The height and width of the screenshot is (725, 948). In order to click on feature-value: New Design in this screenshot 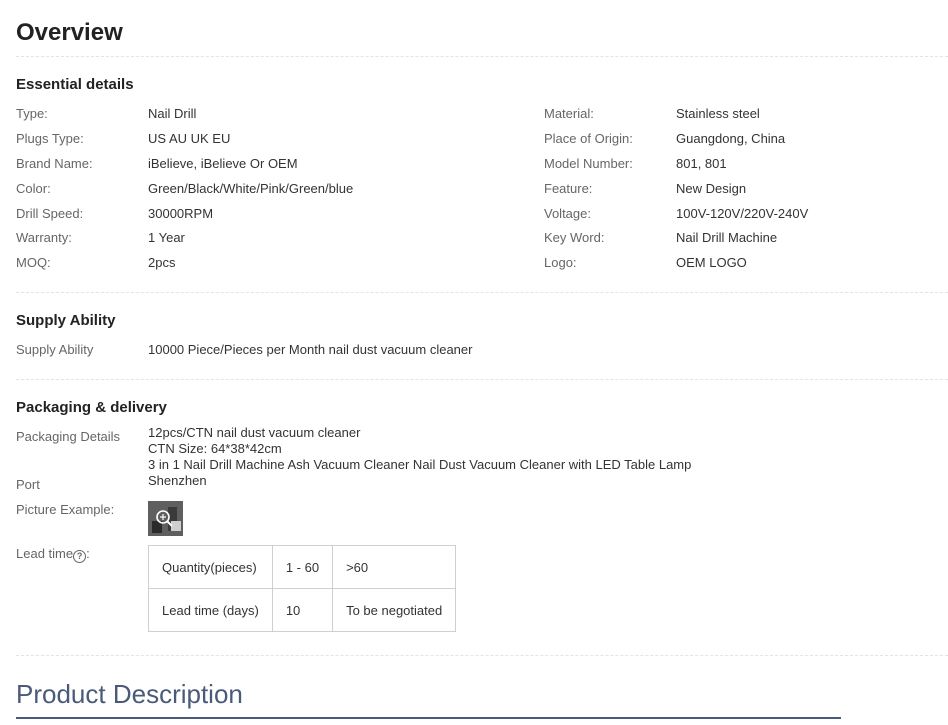, I will do `click(711, 188)`.